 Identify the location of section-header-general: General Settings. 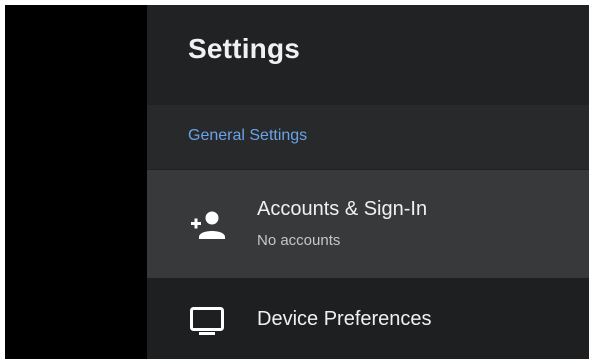
(368, 137).